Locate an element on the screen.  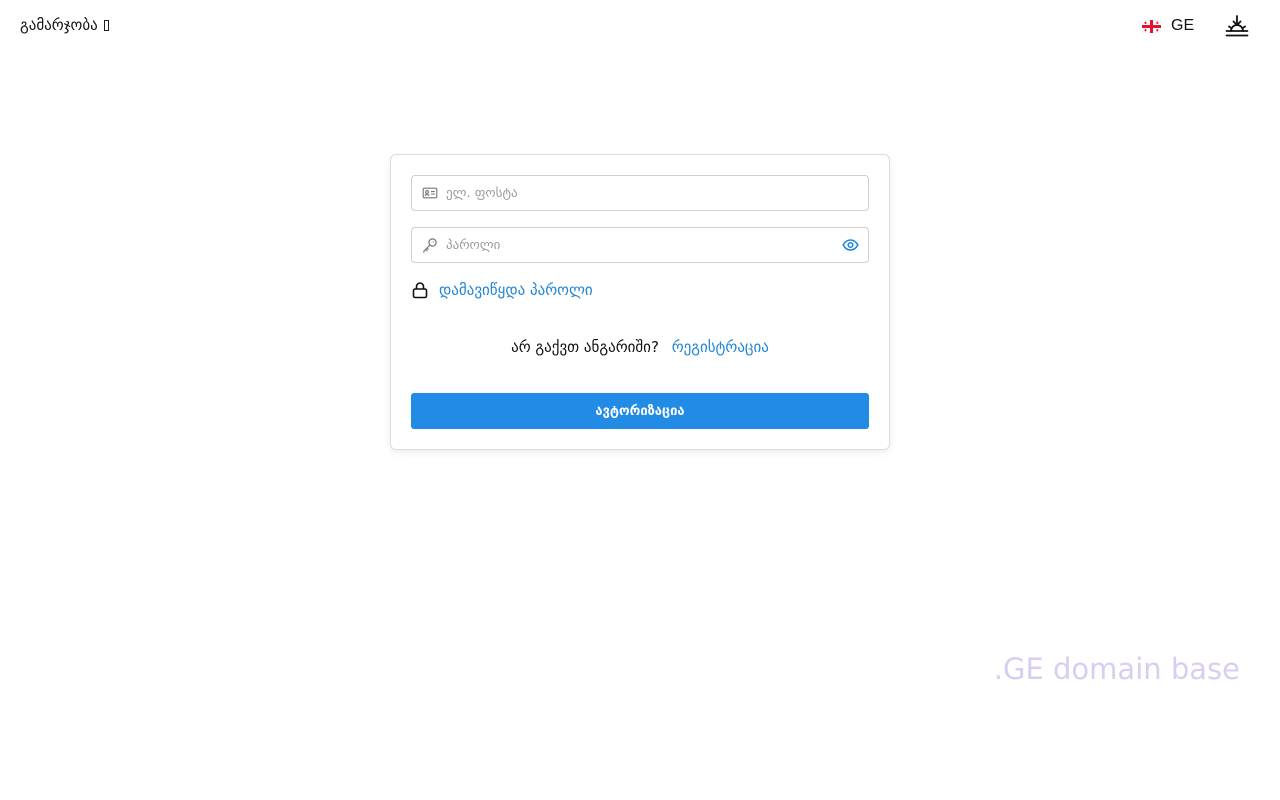
register-row: არ გაქვთ ანგარიში? რეგისტრაცია is located at coordinates (640, 347).